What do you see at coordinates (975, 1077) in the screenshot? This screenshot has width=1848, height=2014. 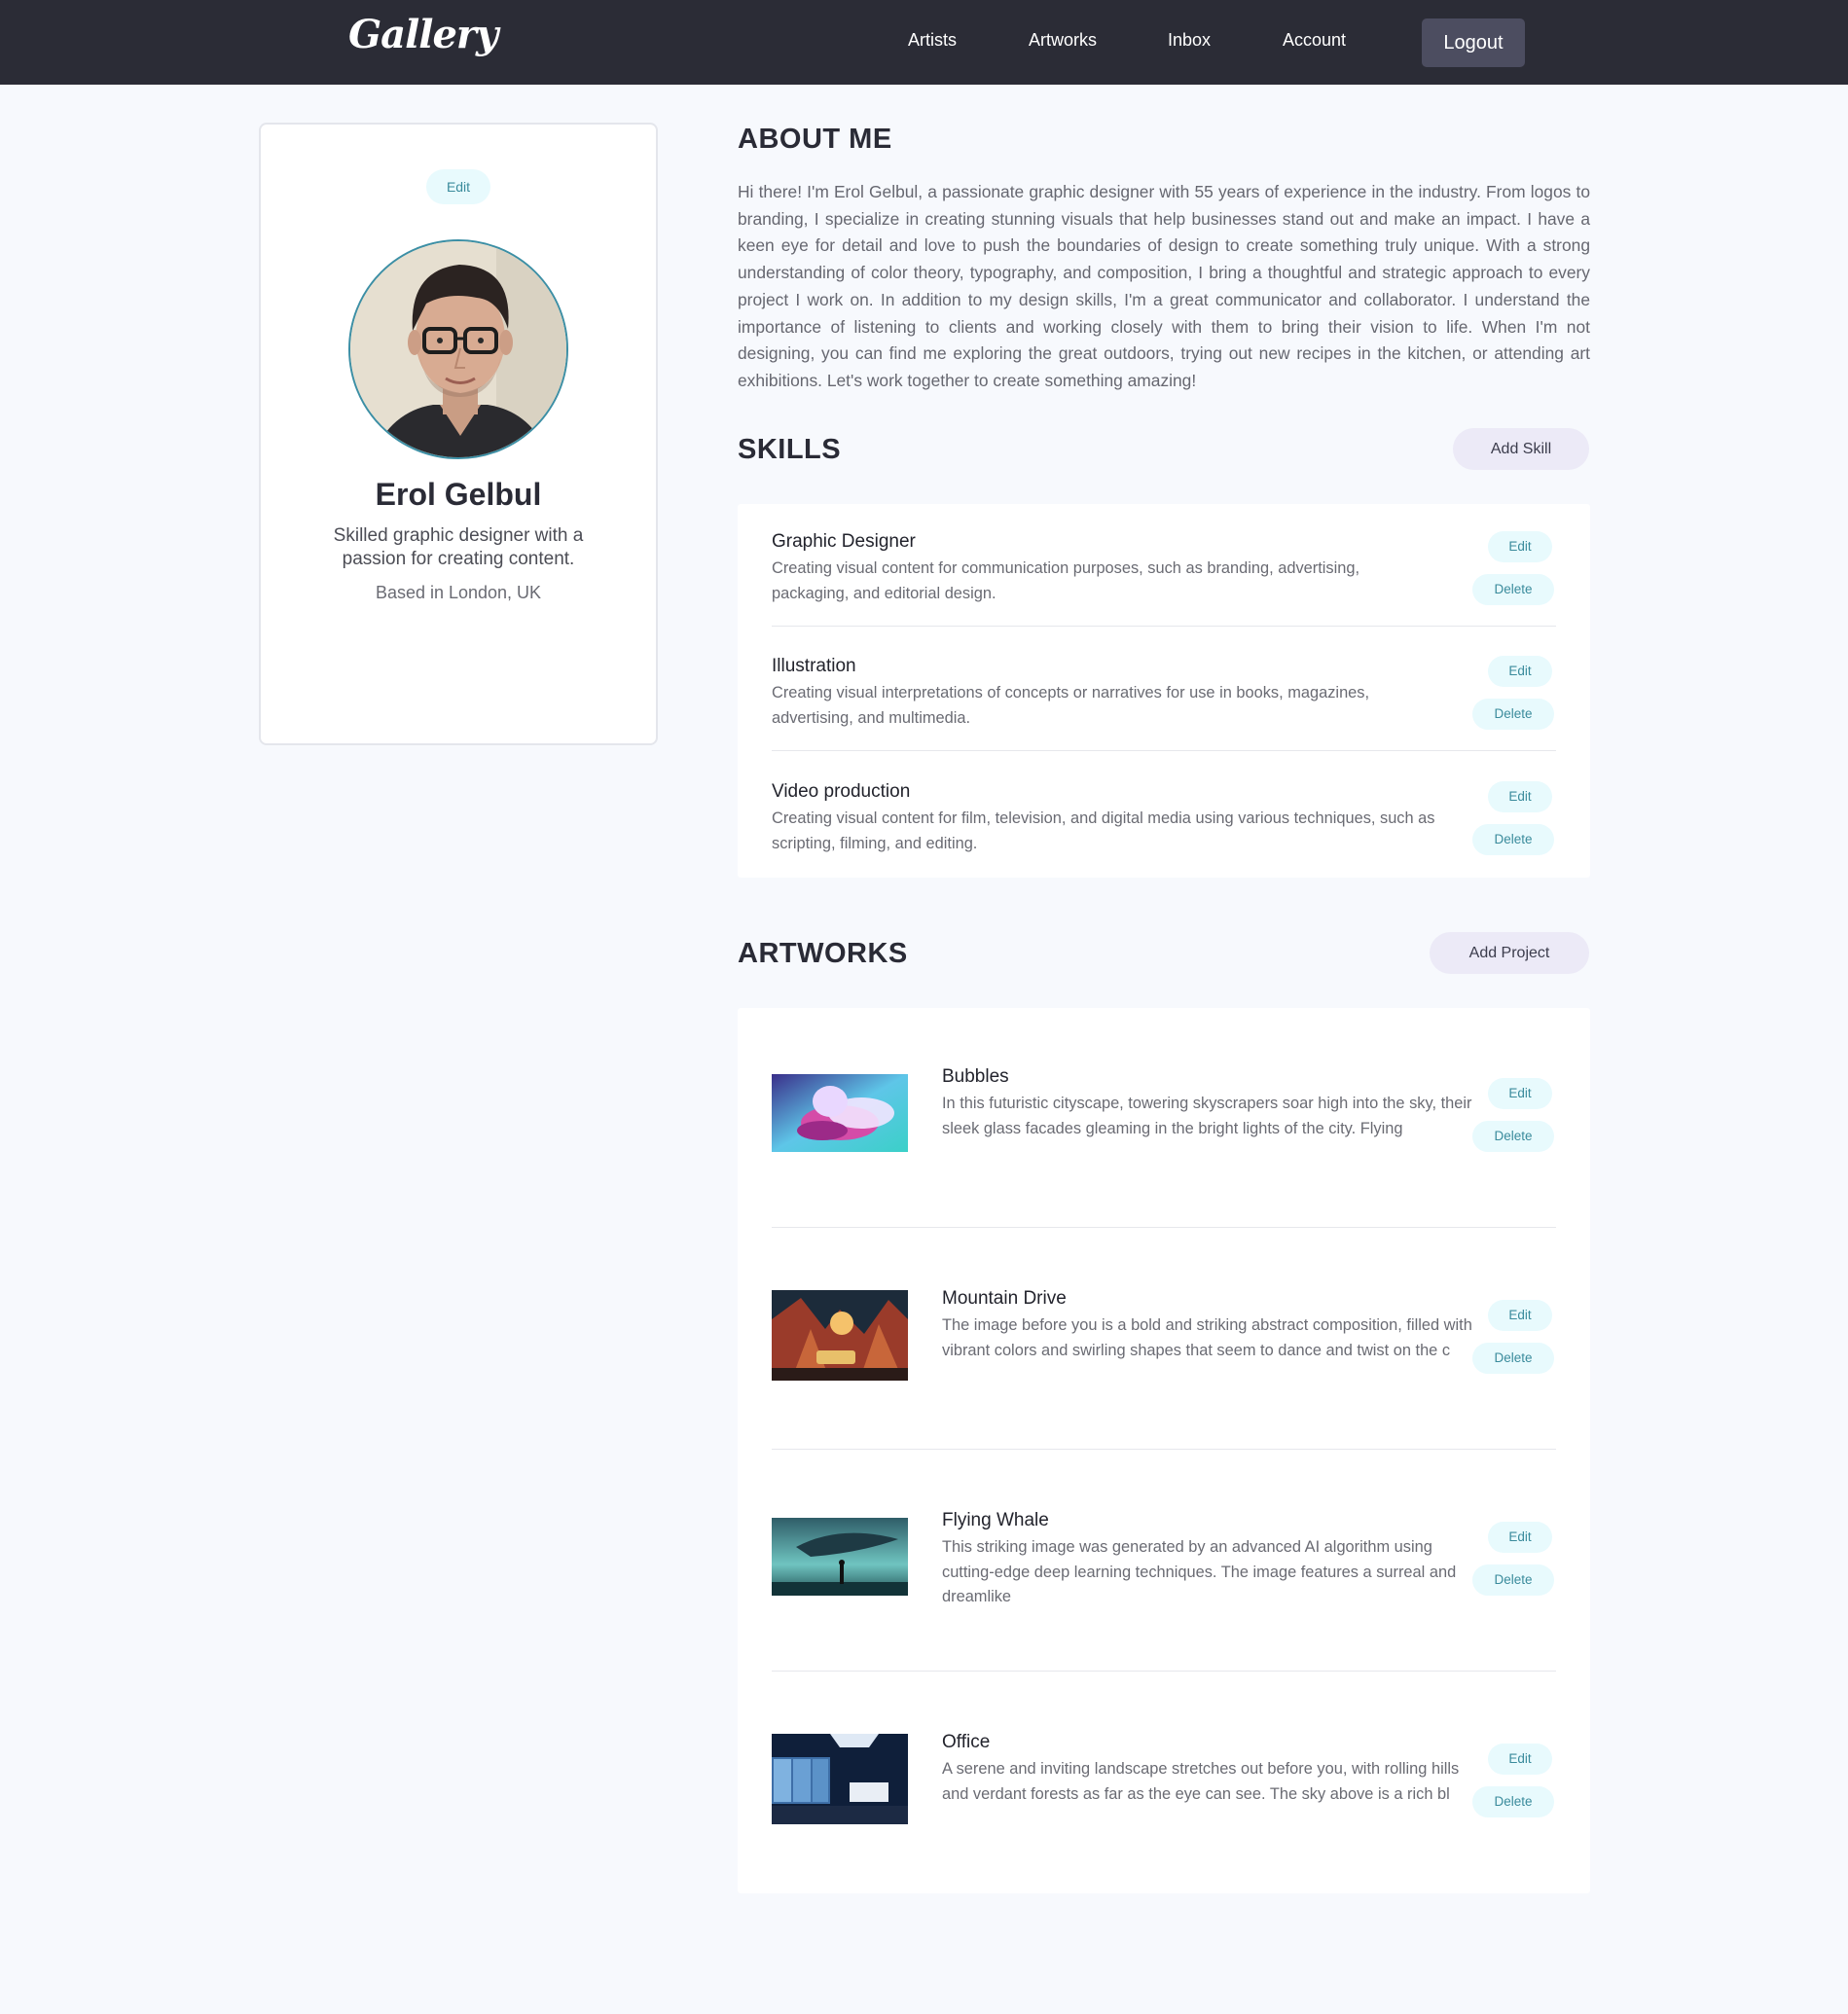 I see `artwork-title: Bubbles` at bounding box center [975, 1077].